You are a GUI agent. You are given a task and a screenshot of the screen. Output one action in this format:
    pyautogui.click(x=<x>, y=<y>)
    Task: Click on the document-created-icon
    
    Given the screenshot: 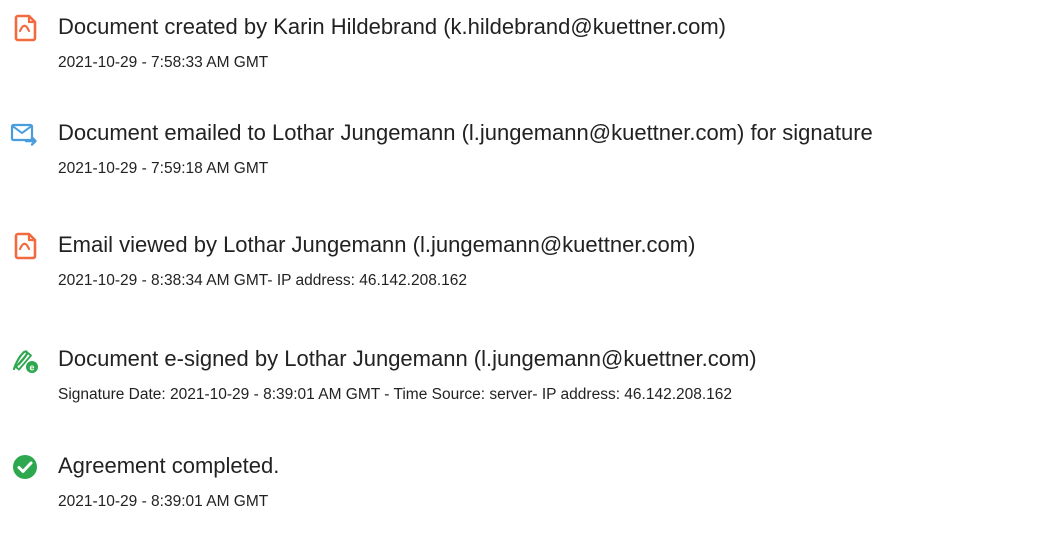 What is the action you would take?
    pyautogui.click(x=25, y=28)
    